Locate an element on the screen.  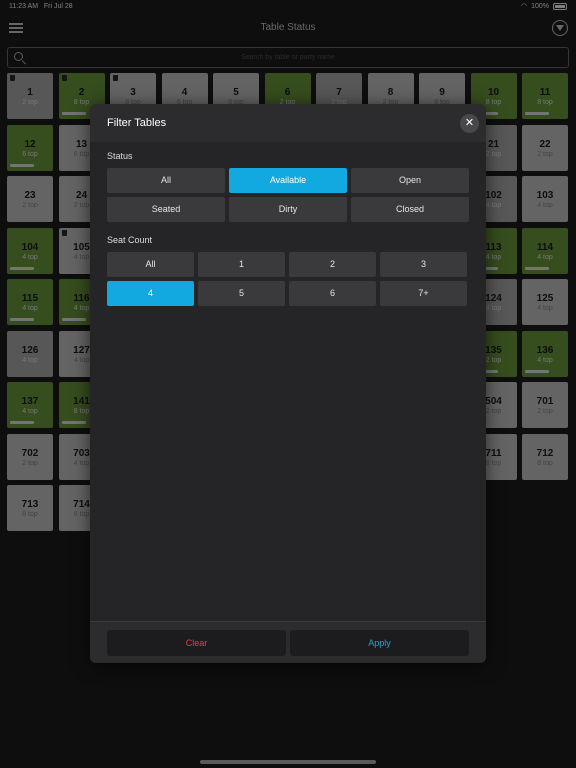
close-button: ✕ is located at coordinates (469, 123).